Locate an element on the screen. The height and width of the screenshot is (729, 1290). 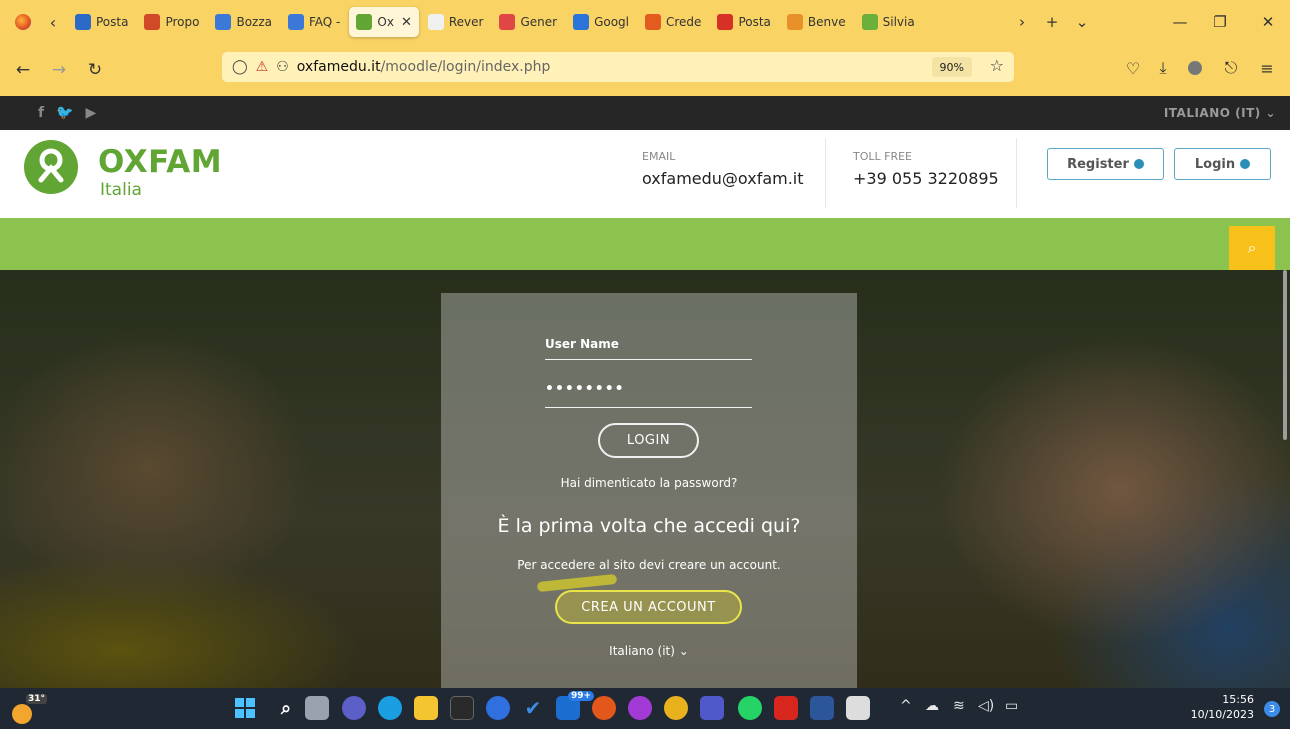
youtube-icon: ▶ is located at coordinates (91, 113).